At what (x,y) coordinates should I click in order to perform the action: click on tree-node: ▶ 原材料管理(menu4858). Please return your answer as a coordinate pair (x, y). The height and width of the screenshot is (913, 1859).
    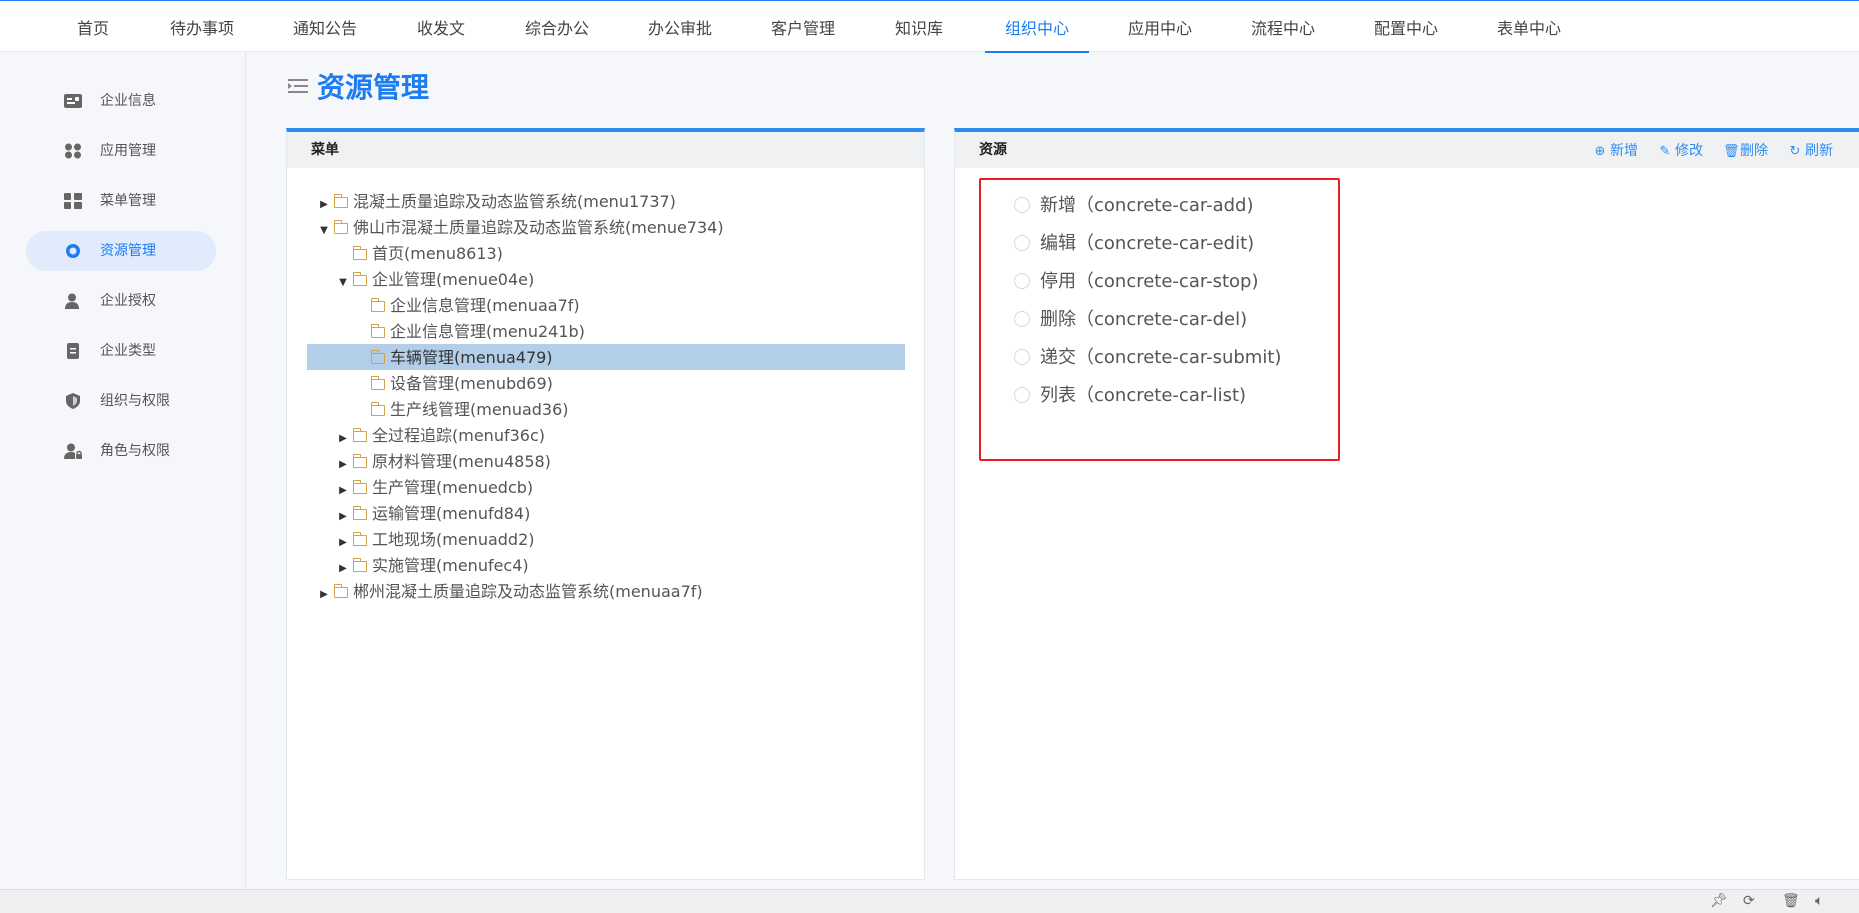
    Looking at the image, I should click on (443, 462).